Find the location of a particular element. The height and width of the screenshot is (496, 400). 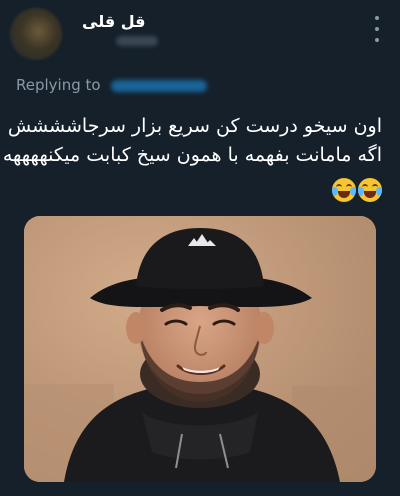

replying-to: Replying to is located at coordinates (112, 85).